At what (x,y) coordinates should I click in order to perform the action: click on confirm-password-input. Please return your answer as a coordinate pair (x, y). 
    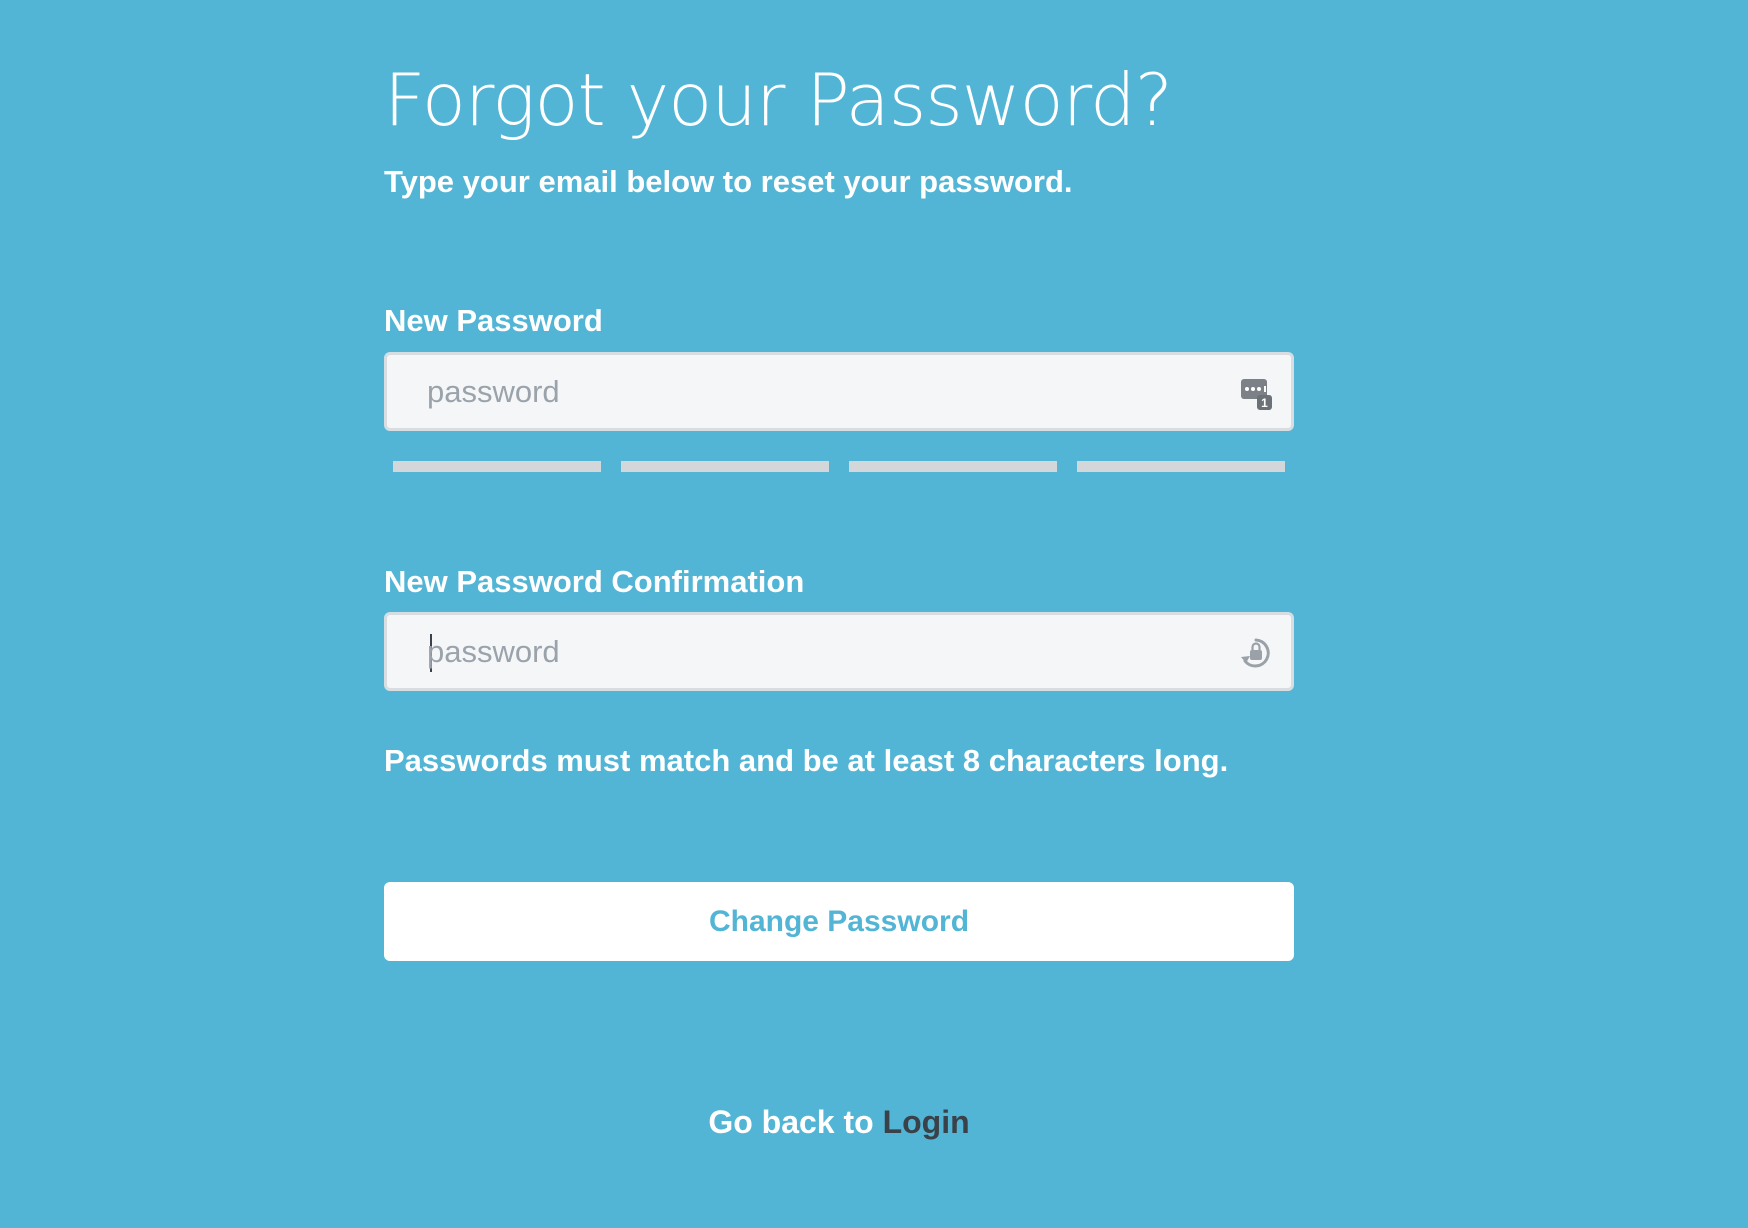
    Looking at the image, I should click on (817, 651).